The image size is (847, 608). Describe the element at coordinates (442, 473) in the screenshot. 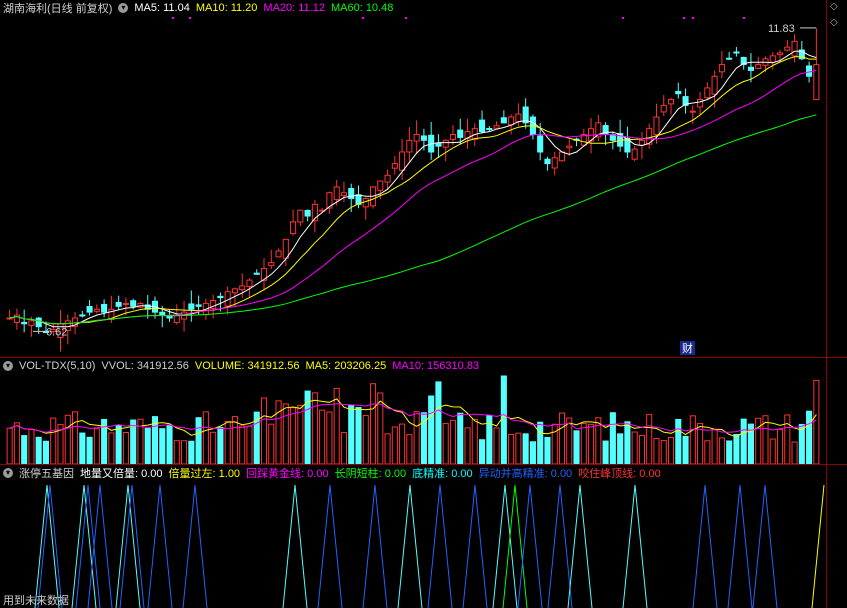

I see `indicator-item-4: 底精准: 0.00` at that location.